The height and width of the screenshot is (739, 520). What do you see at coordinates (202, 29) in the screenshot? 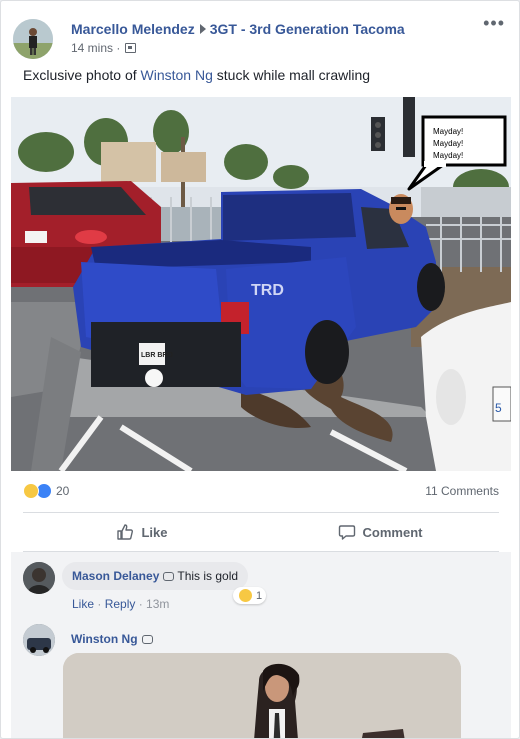
I see `arrow-right-icon` at bounding box center [202, 29].